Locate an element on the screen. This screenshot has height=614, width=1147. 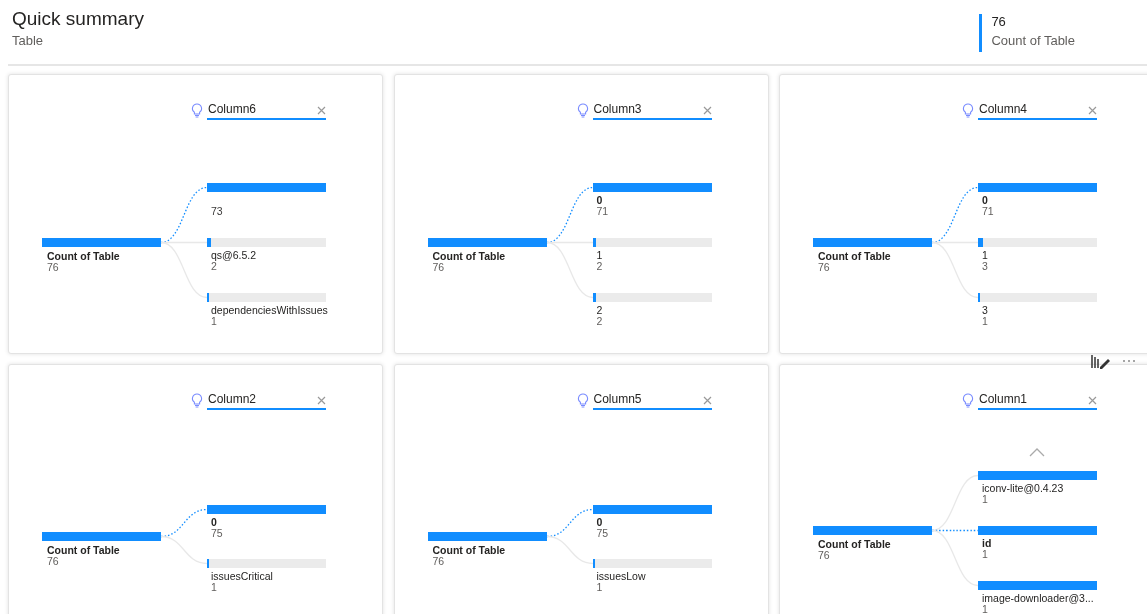
node-label: issuesLow is located at coordinates (621, 576).